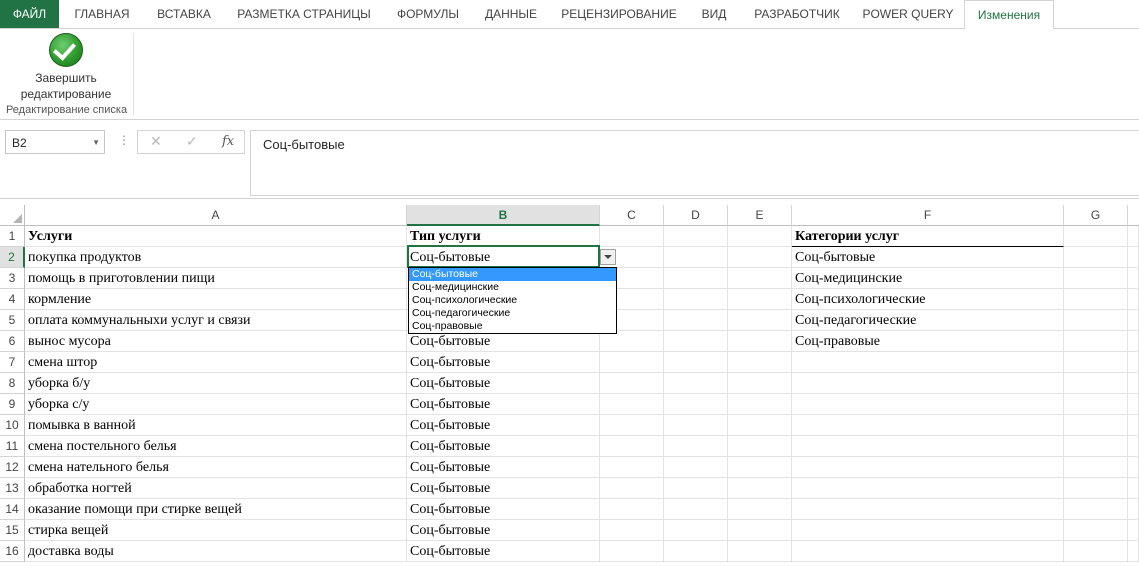 The width and height of the screenshot is (1139, 566). What do you see at coordinates (29, 14) in the screenshot?
I see `tab-file: ФАЙЛ` at bounding box center [29, 14].